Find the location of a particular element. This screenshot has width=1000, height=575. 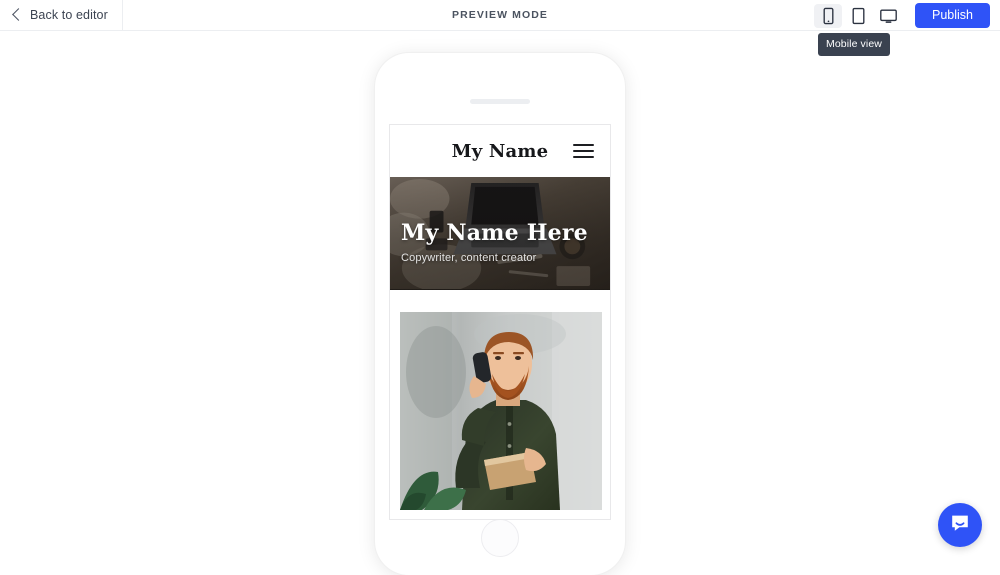

site-navbar: My Name is located at coordinates (500, 151).